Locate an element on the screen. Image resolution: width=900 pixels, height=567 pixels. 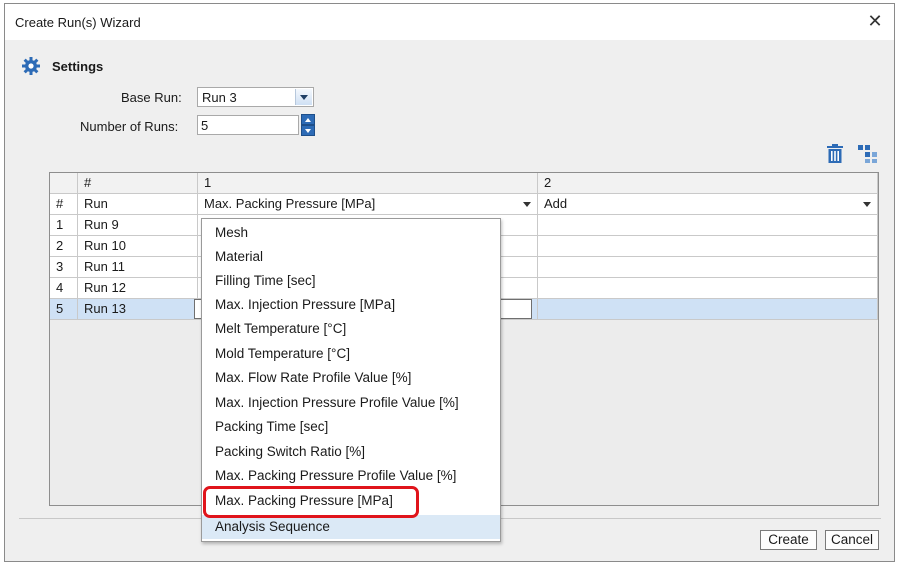
dropdown-option: Melt Temperature [°C] is located at coordinates (351, 329).